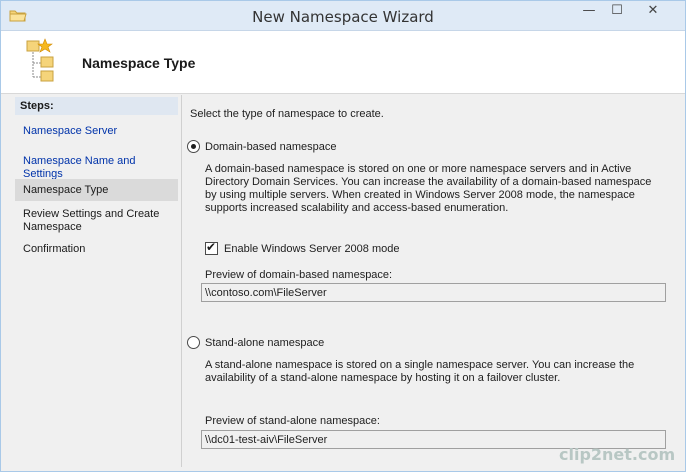  I want to click on maximize-button: ☐, so click(617, 11).